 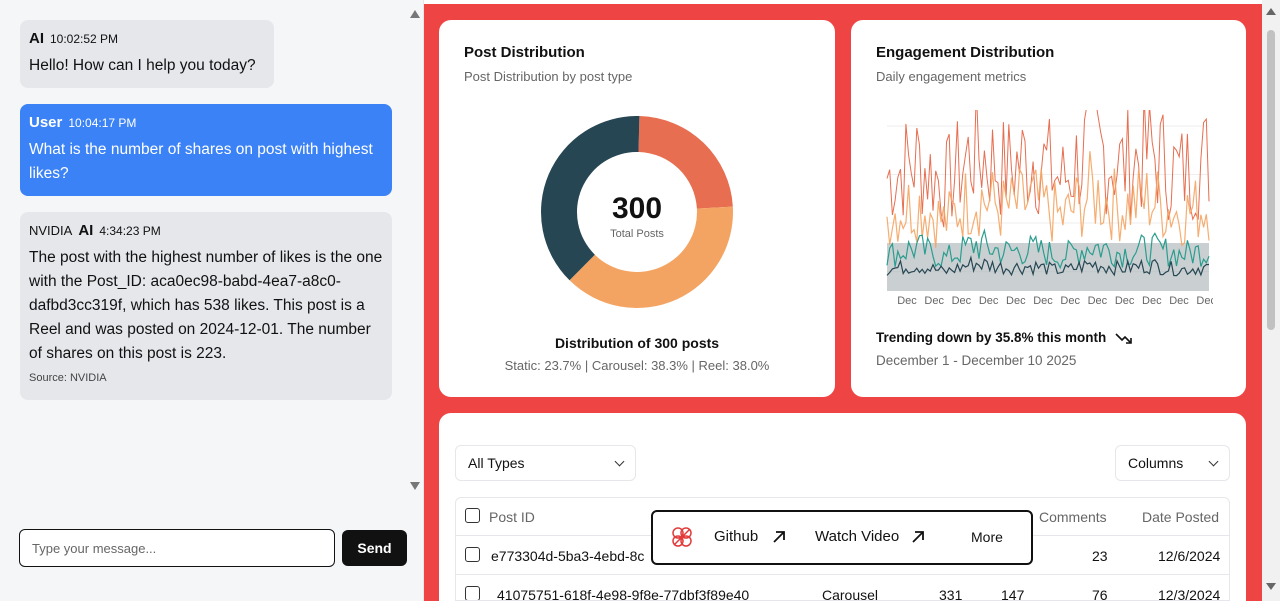 What do you see at coordinates (1271, 180) in the screenshot?
I see `scrollbar-thumb` at bounding box center [1271, 180].